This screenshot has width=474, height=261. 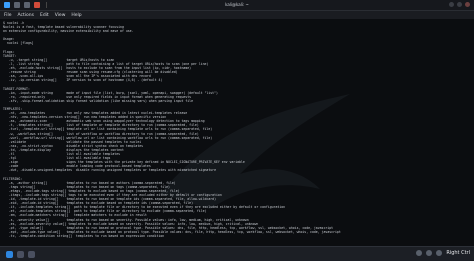 What do you see at coordinates (46, 5) in the screenshot?
I see `separator` at bounding box center [46, 5].